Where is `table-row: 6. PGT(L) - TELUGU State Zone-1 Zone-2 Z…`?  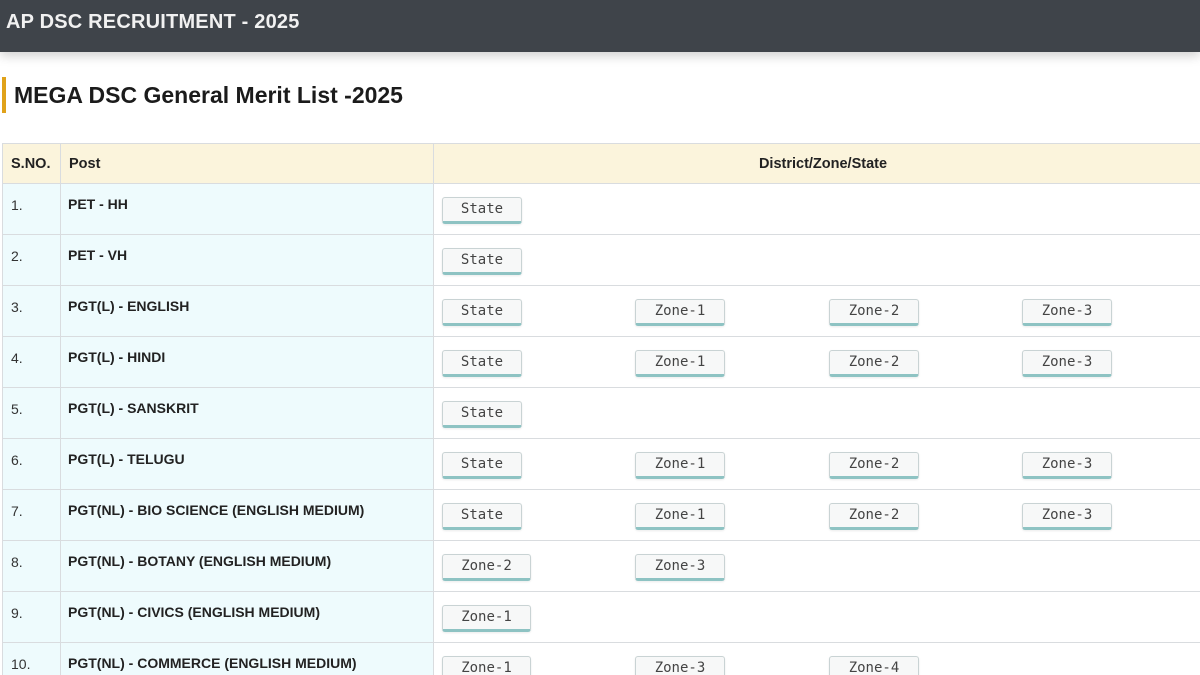 table-row: 6. PGT(L) - TELUGU State Zone-1 Zone-2 Z… is located at coordinates (601, 464).